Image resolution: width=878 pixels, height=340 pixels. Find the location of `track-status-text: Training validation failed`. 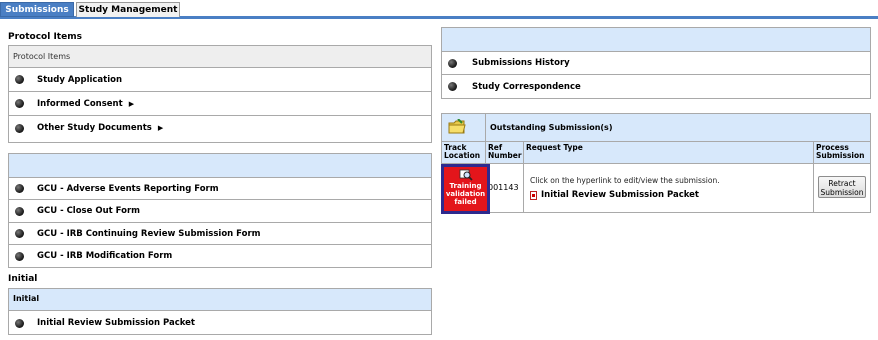

track-status-text: Training validation failed is located at coordinates (465, 194).